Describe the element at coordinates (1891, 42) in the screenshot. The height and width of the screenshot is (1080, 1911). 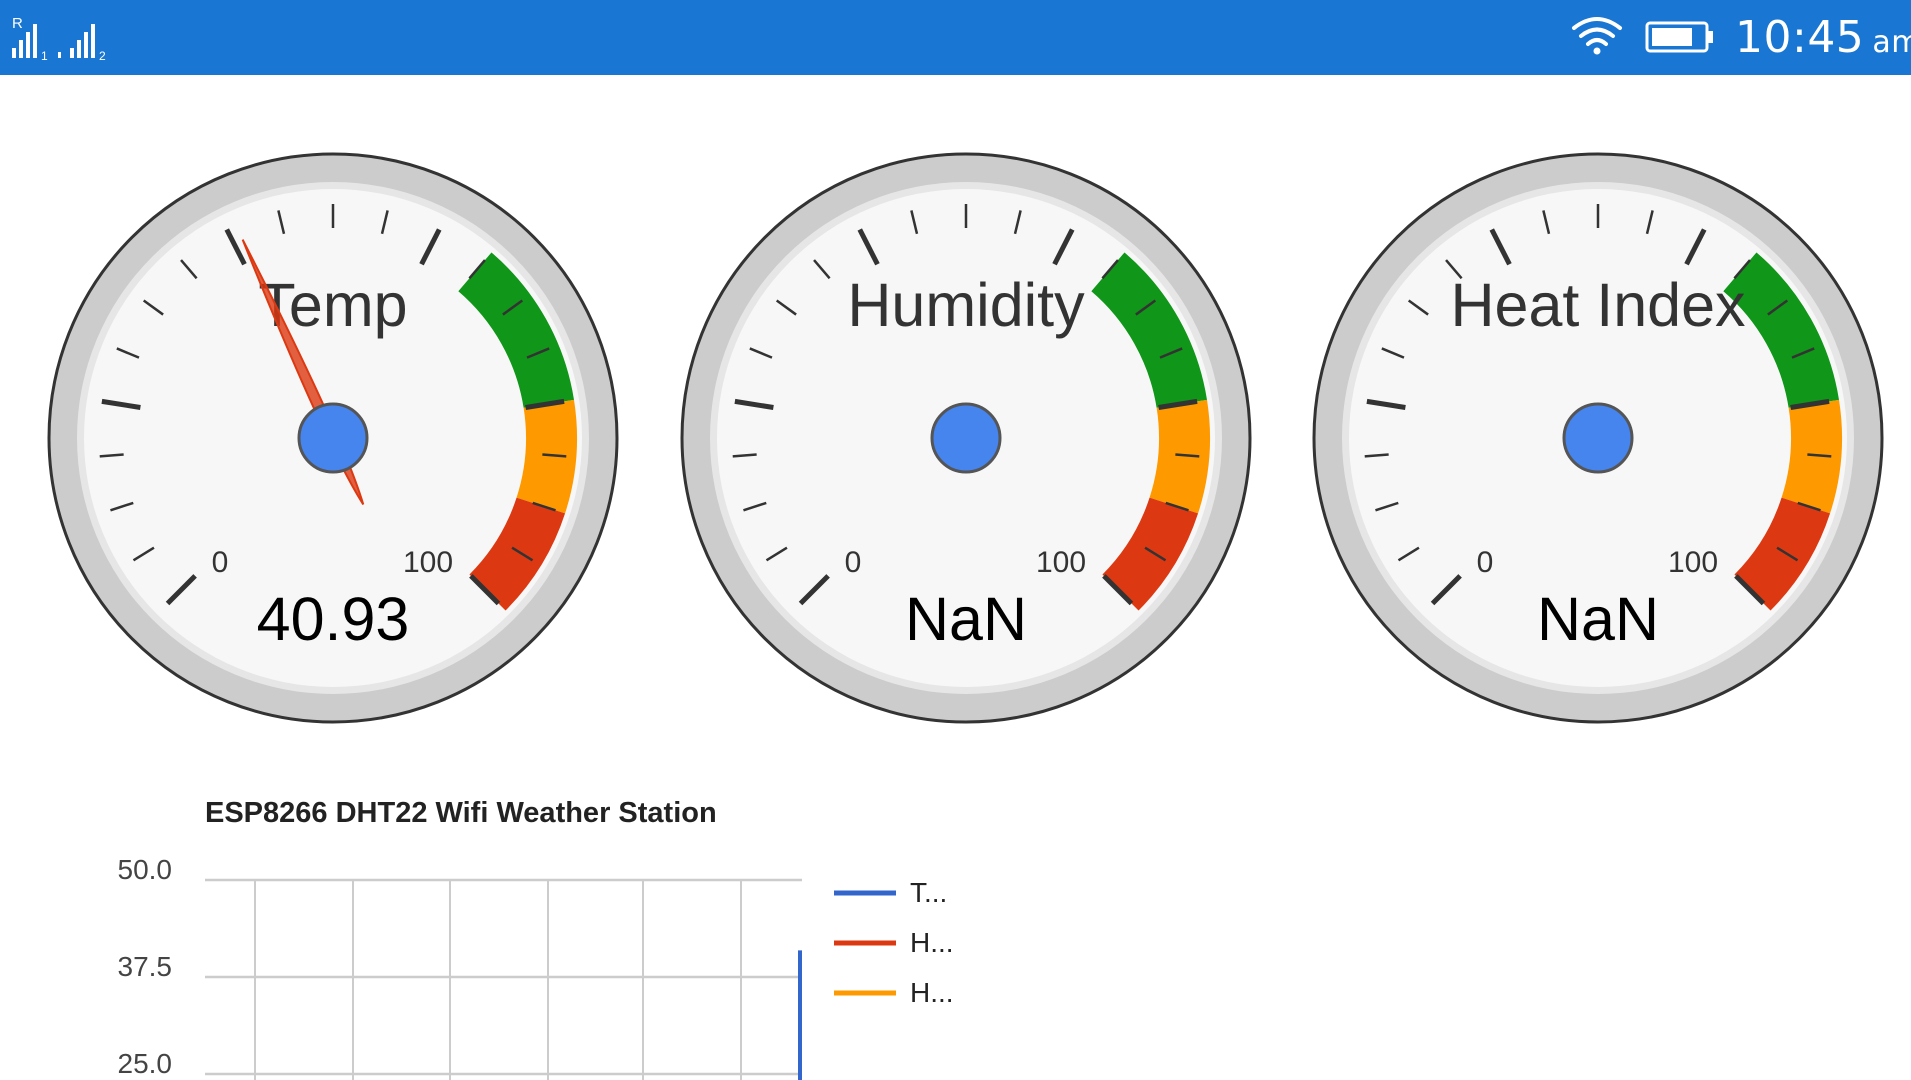
I see `clock-ampm: am` at that location.